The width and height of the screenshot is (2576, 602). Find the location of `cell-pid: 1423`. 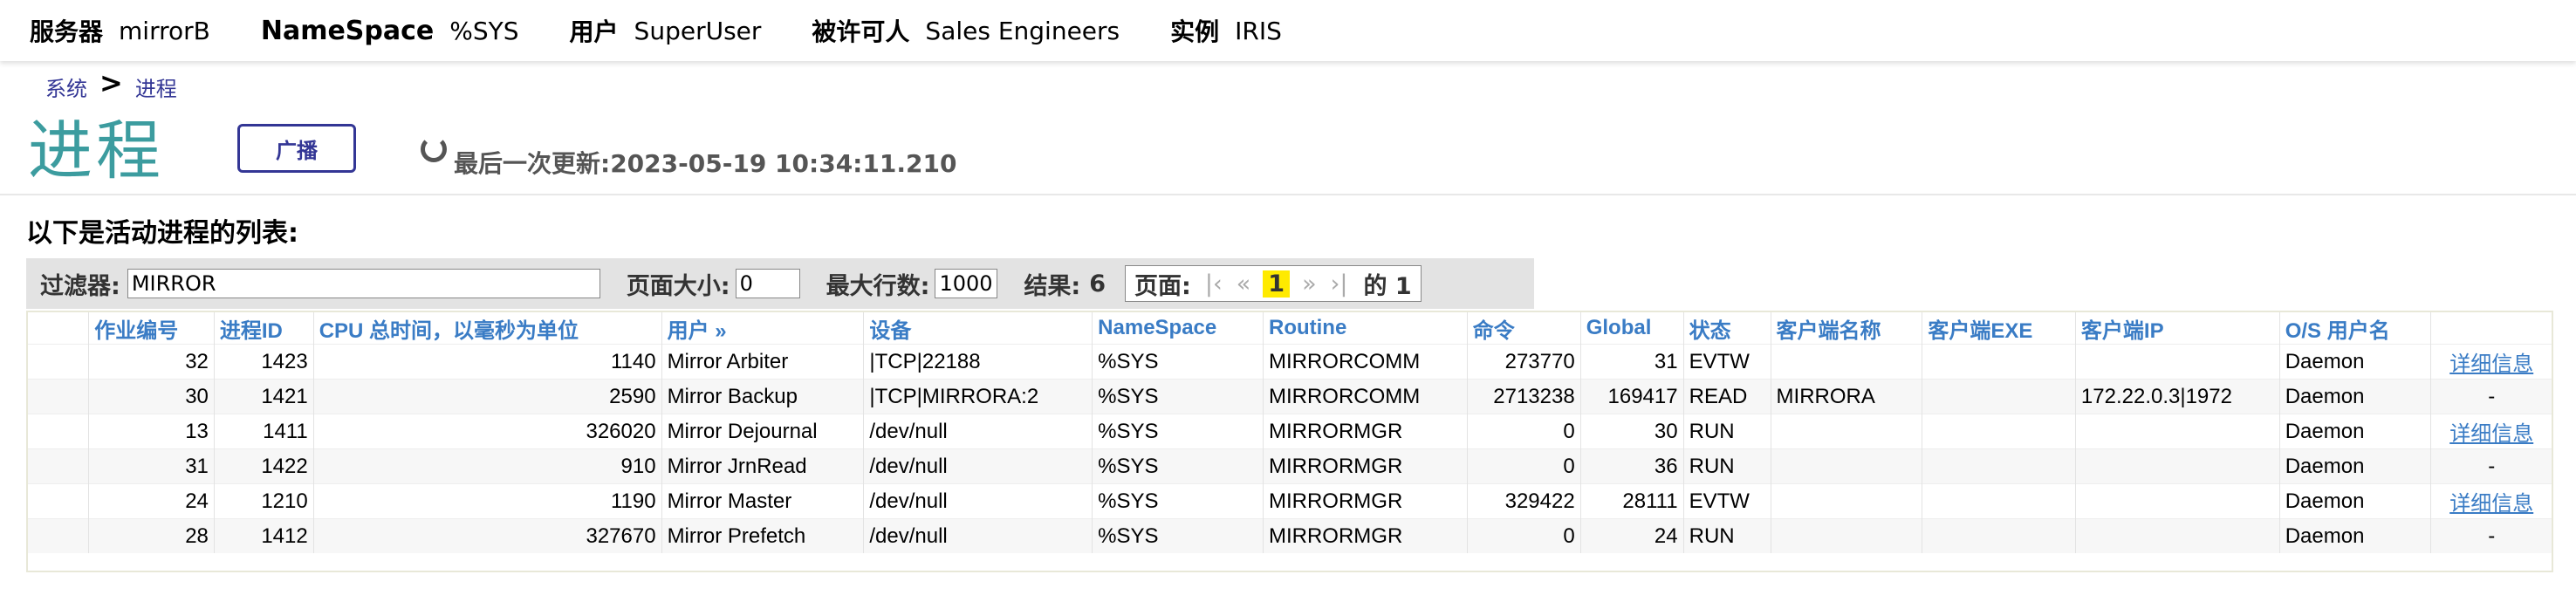

cell-pid: 1423 is located at coordinates (264, 362).